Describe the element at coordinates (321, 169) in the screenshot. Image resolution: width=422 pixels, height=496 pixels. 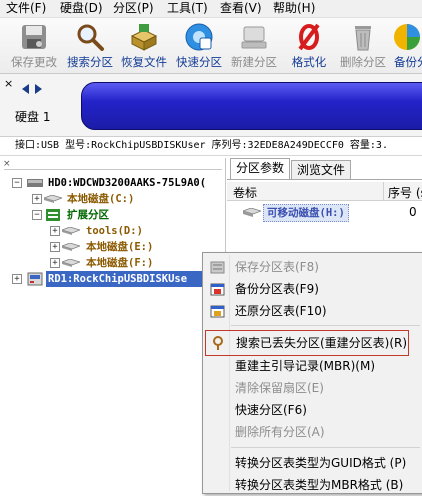
I see `tab-browse-files: 浏览文件` at that location.